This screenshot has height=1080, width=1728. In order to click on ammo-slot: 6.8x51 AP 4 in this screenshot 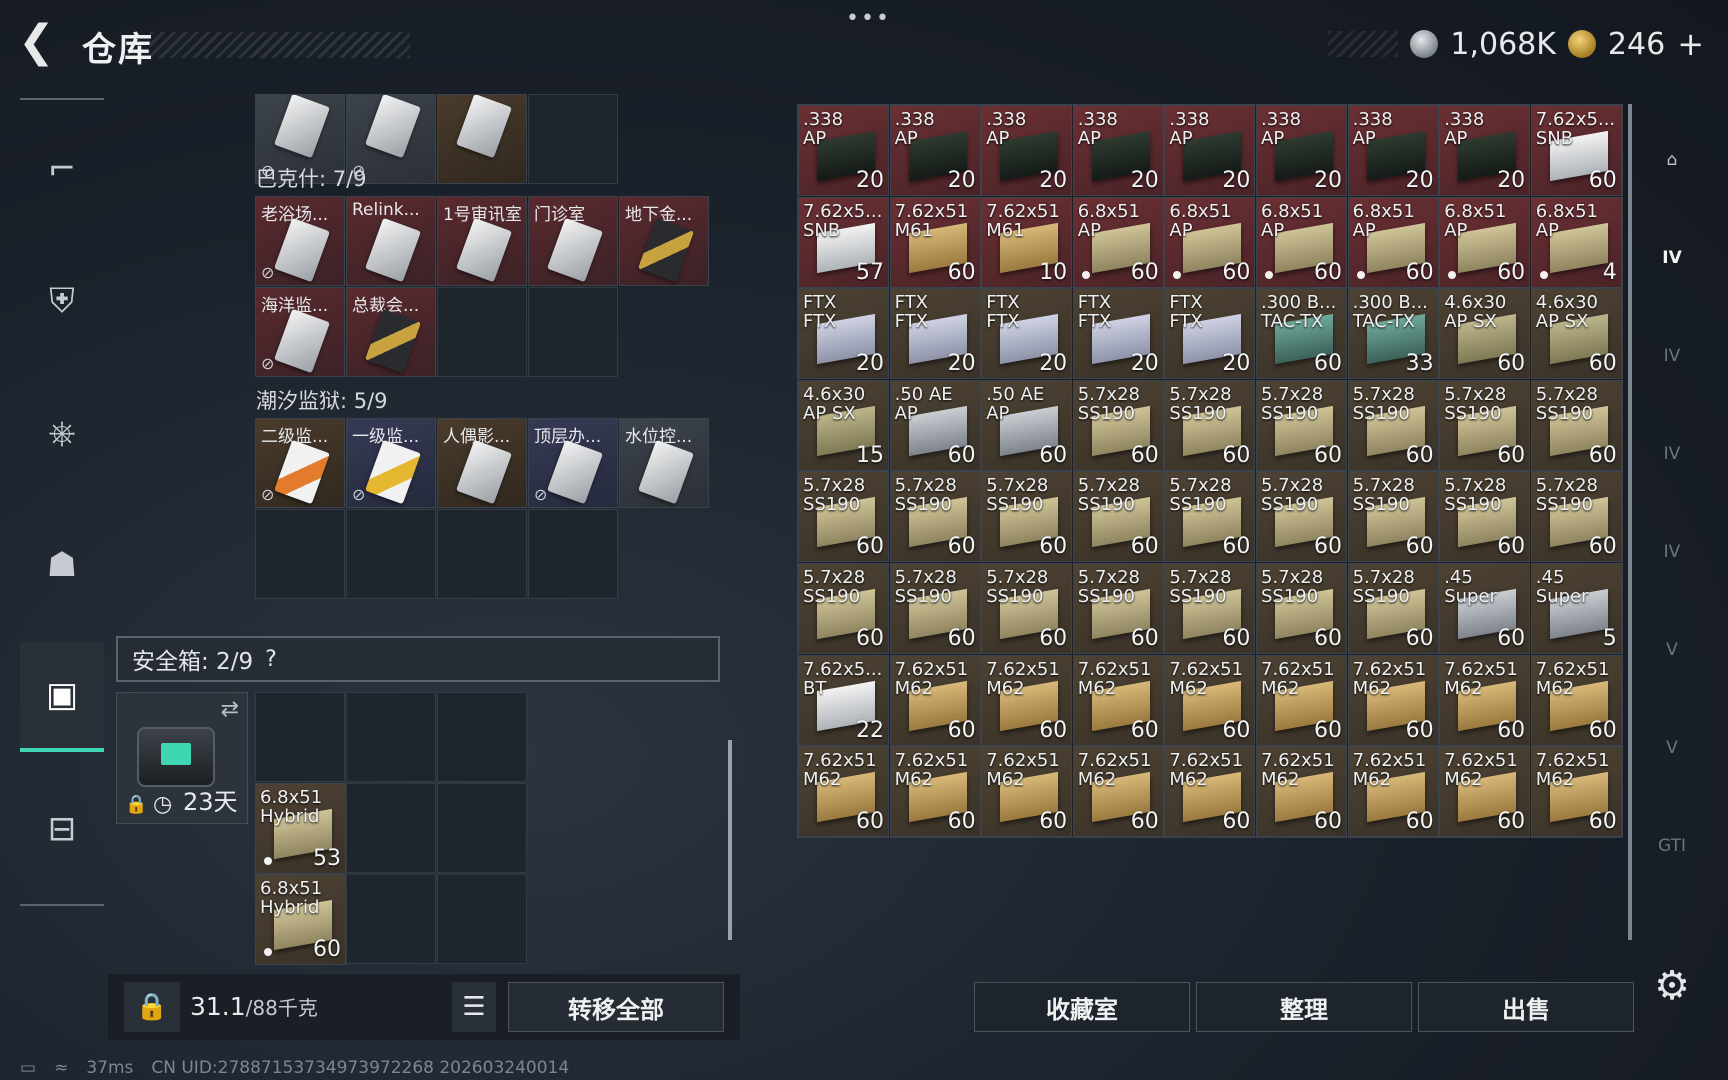, I will do `click(1576, 242)`.